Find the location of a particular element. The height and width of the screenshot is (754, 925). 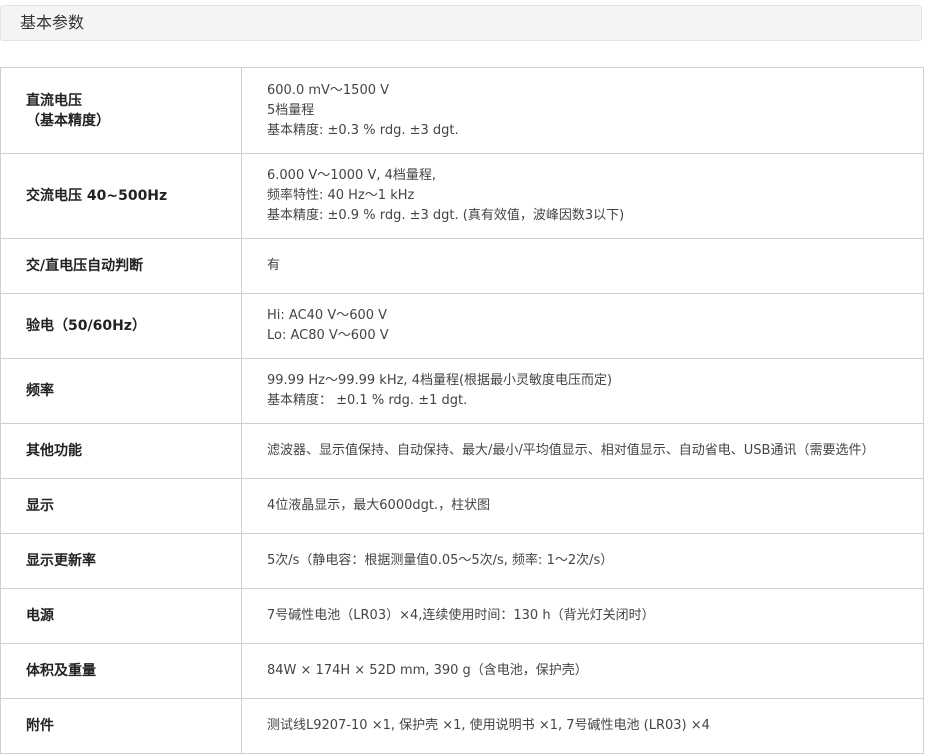

value-line: 基本精度： ±0.1 % rdg. ±1 dgt. is located at coordinates (367, 400).